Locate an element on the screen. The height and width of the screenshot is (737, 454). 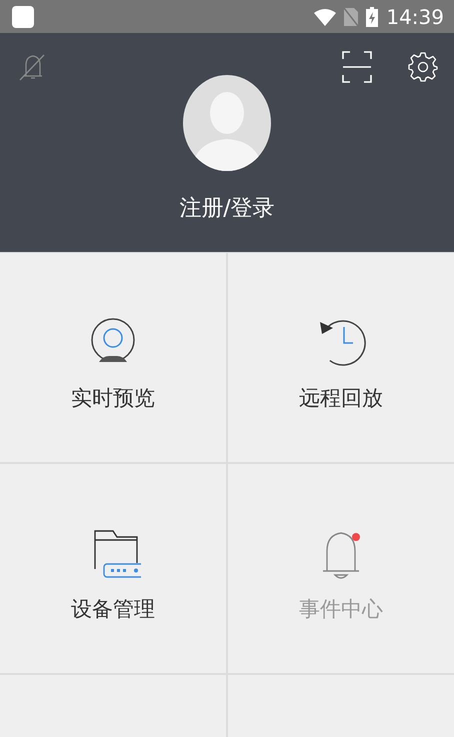
tile-label: 事件中心 is located at coordinates (341, 609).